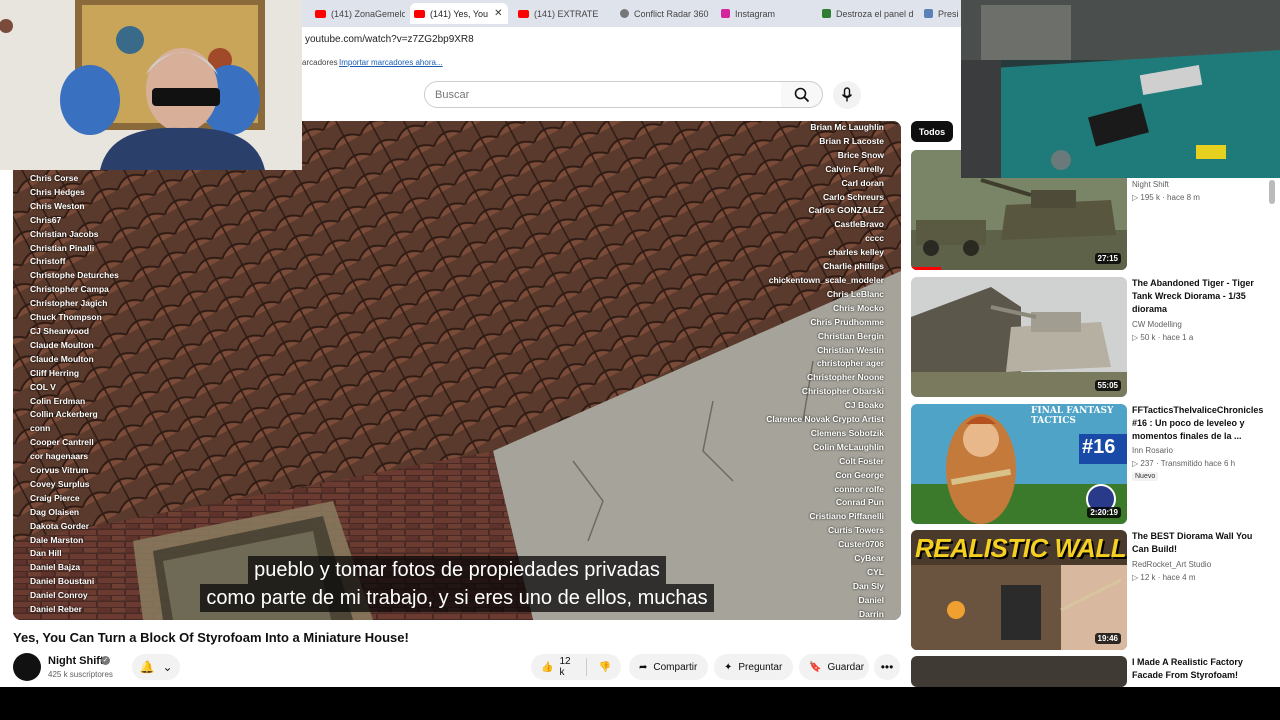 Image resolution: width=1280 pixels, height=720 pixels. Describe the element at coordinates (855, 530) in the screenshot. I see `credit-name: Curtis Towers` at that location.